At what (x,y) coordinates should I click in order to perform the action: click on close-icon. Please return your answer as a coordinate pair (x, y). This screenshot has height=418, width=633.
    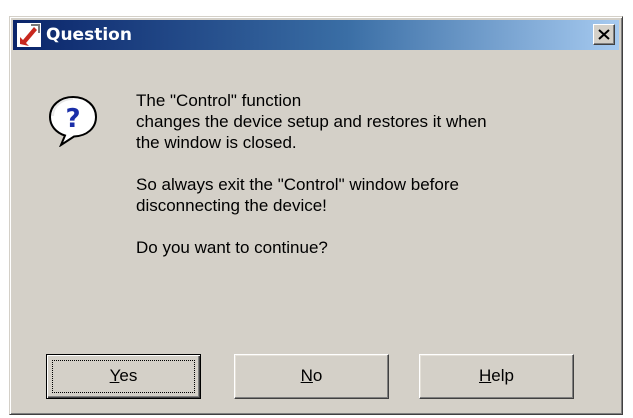
    Looking at the image, I should click on (604, 34).